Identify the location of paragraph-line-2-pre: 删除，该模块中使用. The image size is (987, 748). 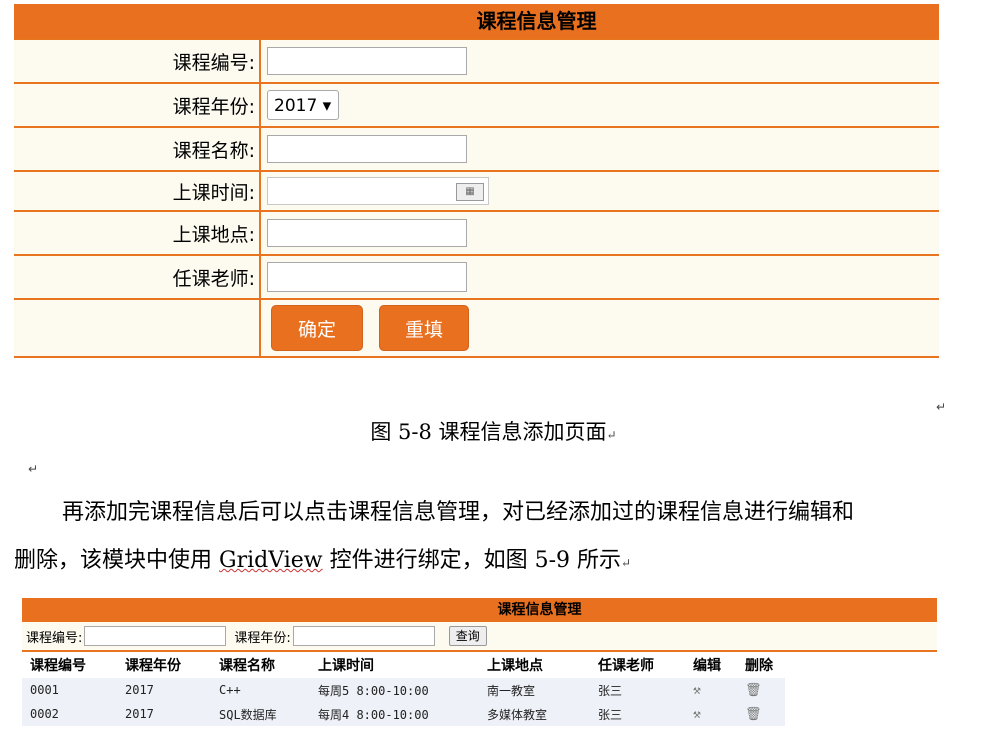
(116, 560).